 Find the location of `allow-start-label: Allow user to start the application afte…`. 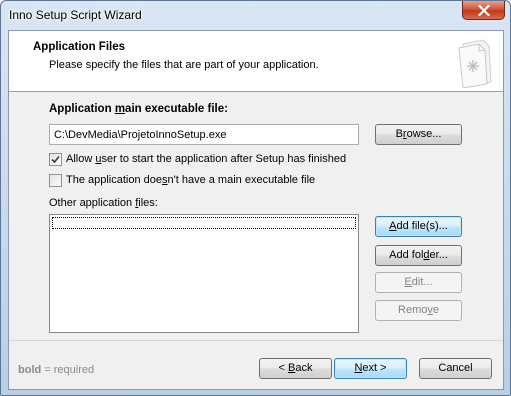

allow-start-label: Allow user to start the application afte… is located at coordinates (206, 159).